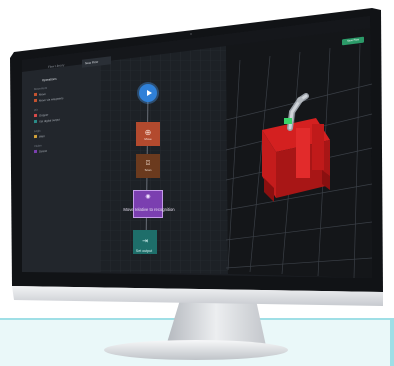  I want to click on node-label: Scan, so click(148, 170).